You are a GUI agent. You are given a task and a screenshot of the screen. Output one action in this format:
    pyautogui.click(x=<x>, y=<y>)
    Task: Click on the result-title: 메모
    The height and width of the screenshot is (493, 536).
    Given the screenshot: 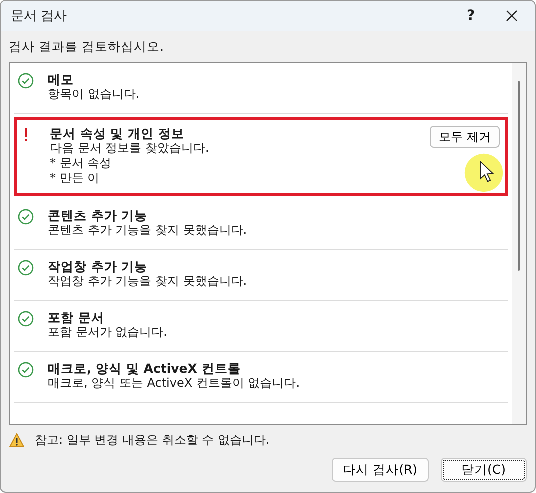 What is the action you would take?
    pyautogui.click(x=61, y=79)
    